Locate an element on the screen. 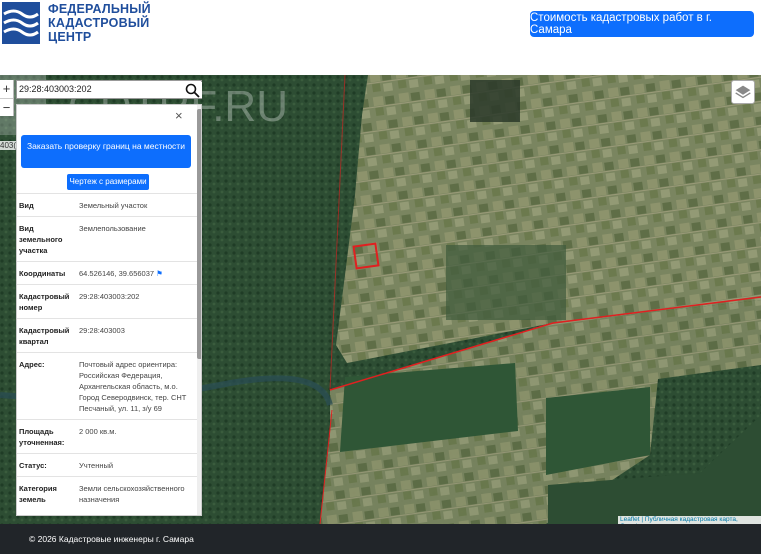 The width and height of the screenshot is (761, 554). attribute-row: Вид земельного участка Землепользование is located at coordinates (107, 238).